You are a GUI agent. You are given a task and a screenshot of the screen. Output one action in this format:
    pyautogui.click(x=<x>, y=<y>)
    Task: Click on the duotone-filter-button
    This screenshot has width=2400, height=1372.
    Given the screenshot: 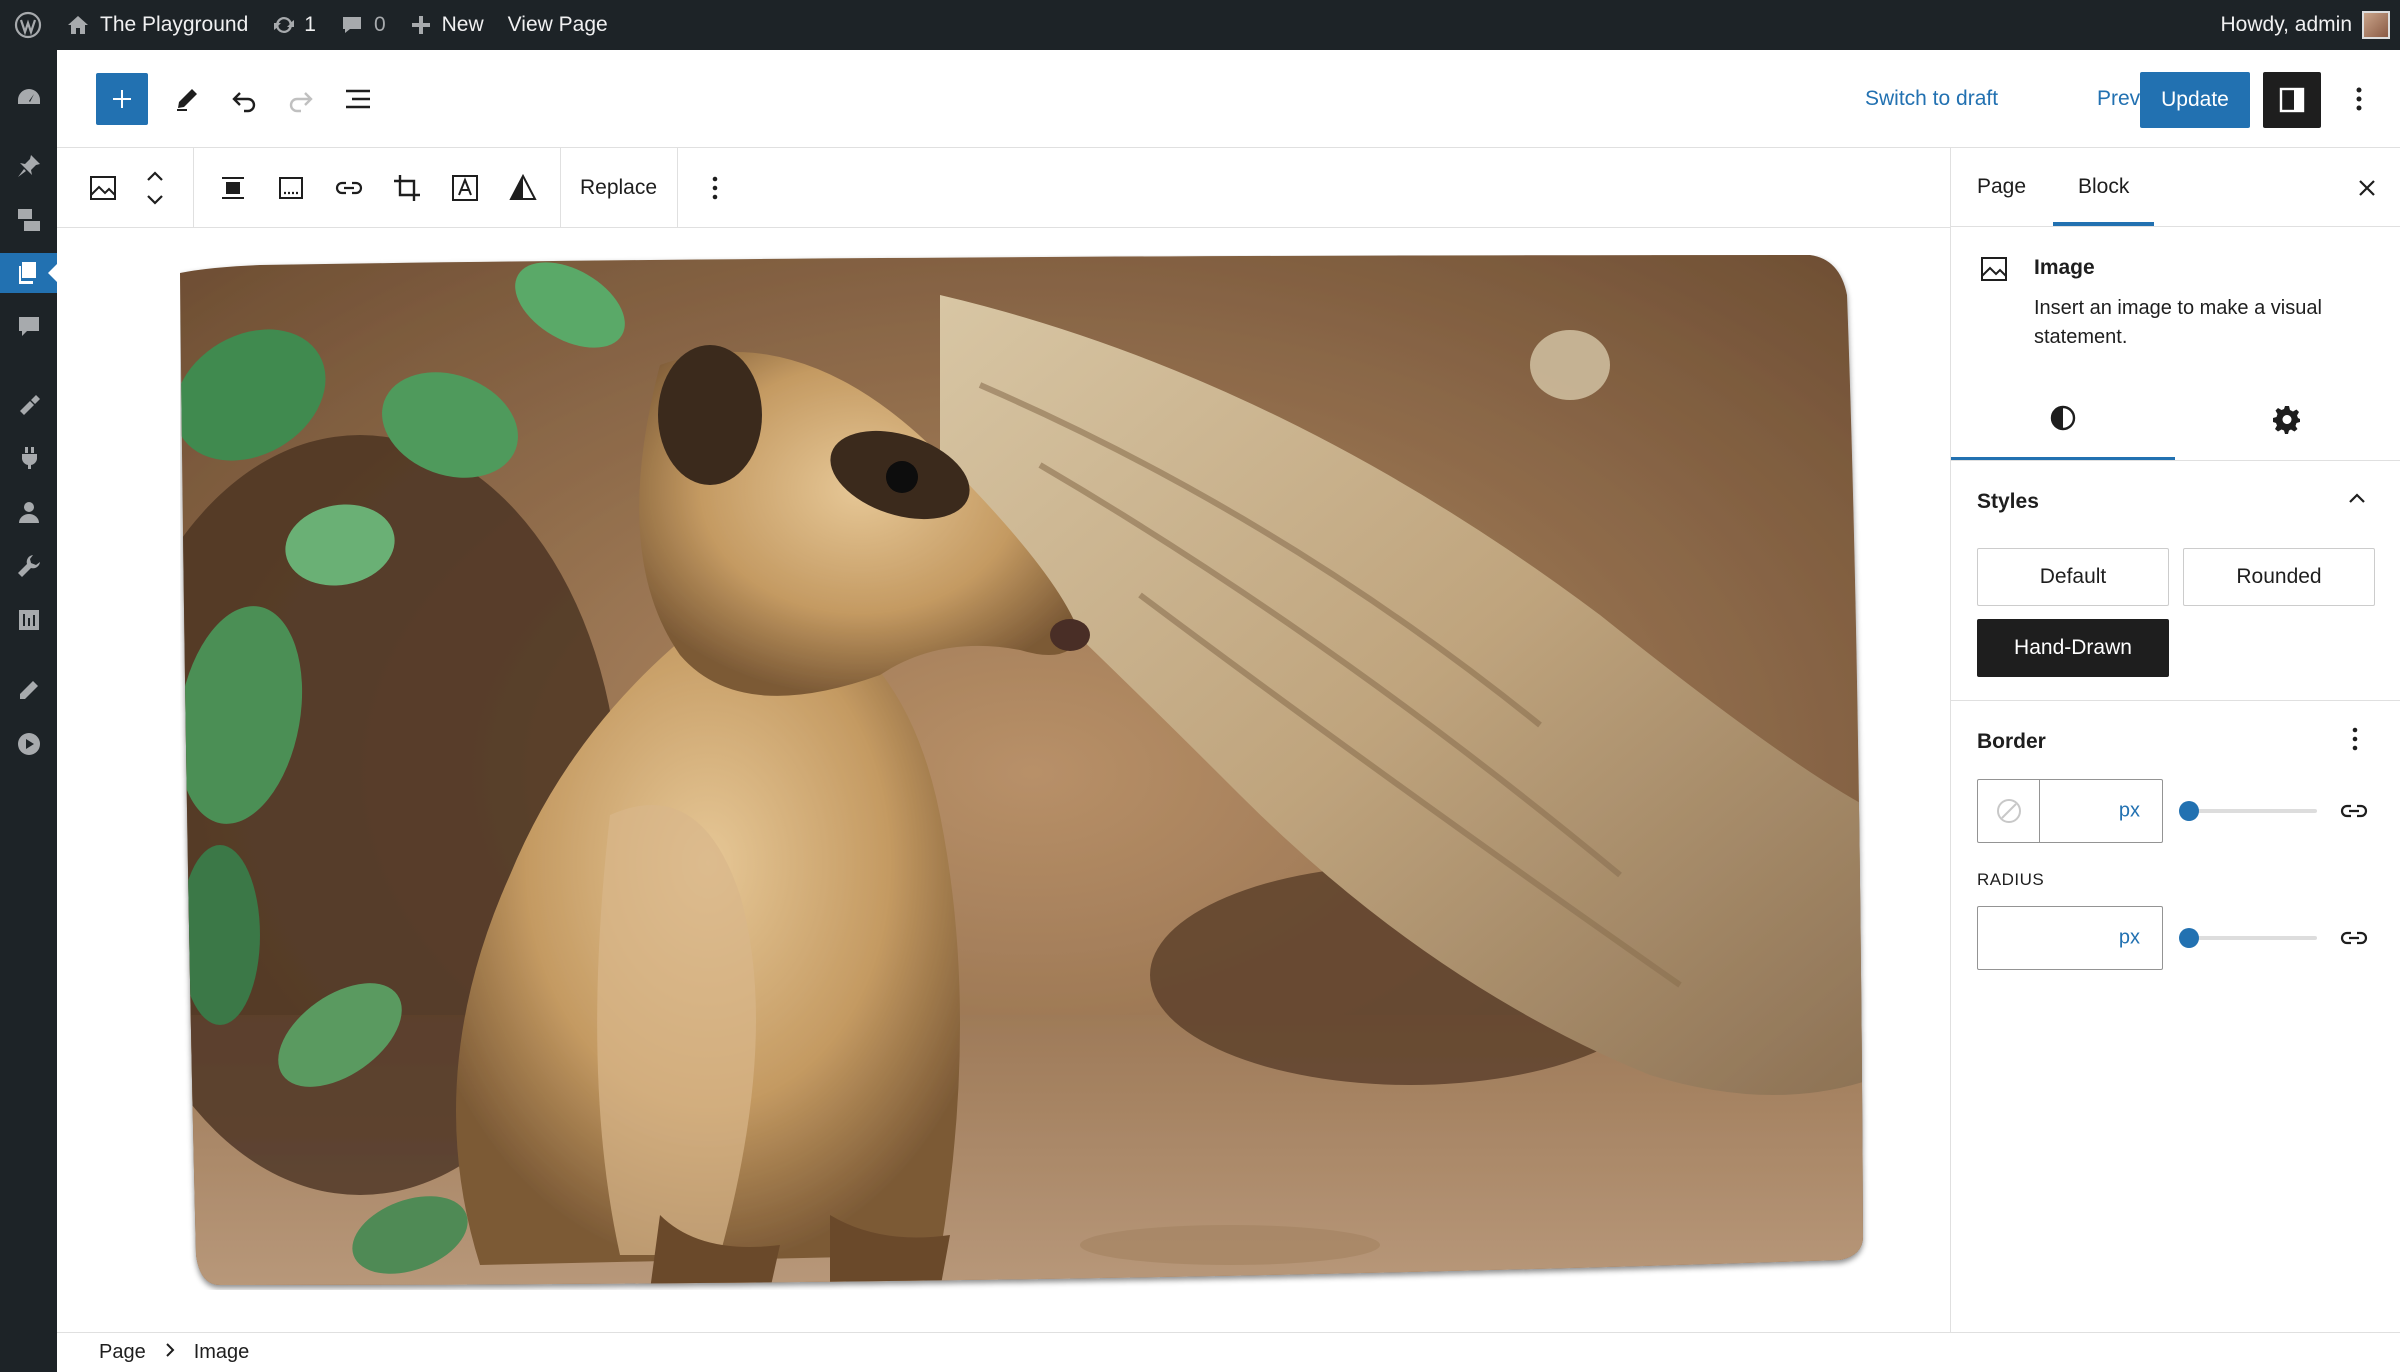 What is the action you would take?
    pyautogui.click(x=523, y=188)
    